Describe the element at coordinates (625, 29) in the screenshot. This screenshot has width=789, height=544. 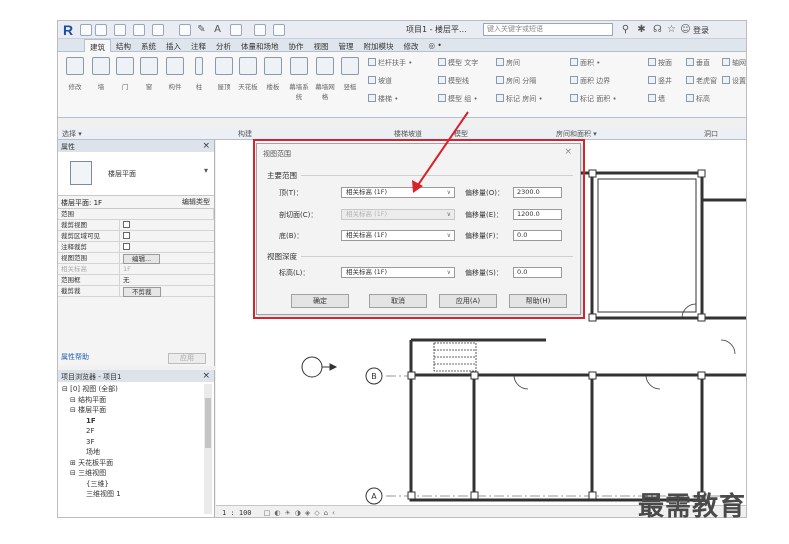
I see `binoculars-icon: ⚲` at that location.